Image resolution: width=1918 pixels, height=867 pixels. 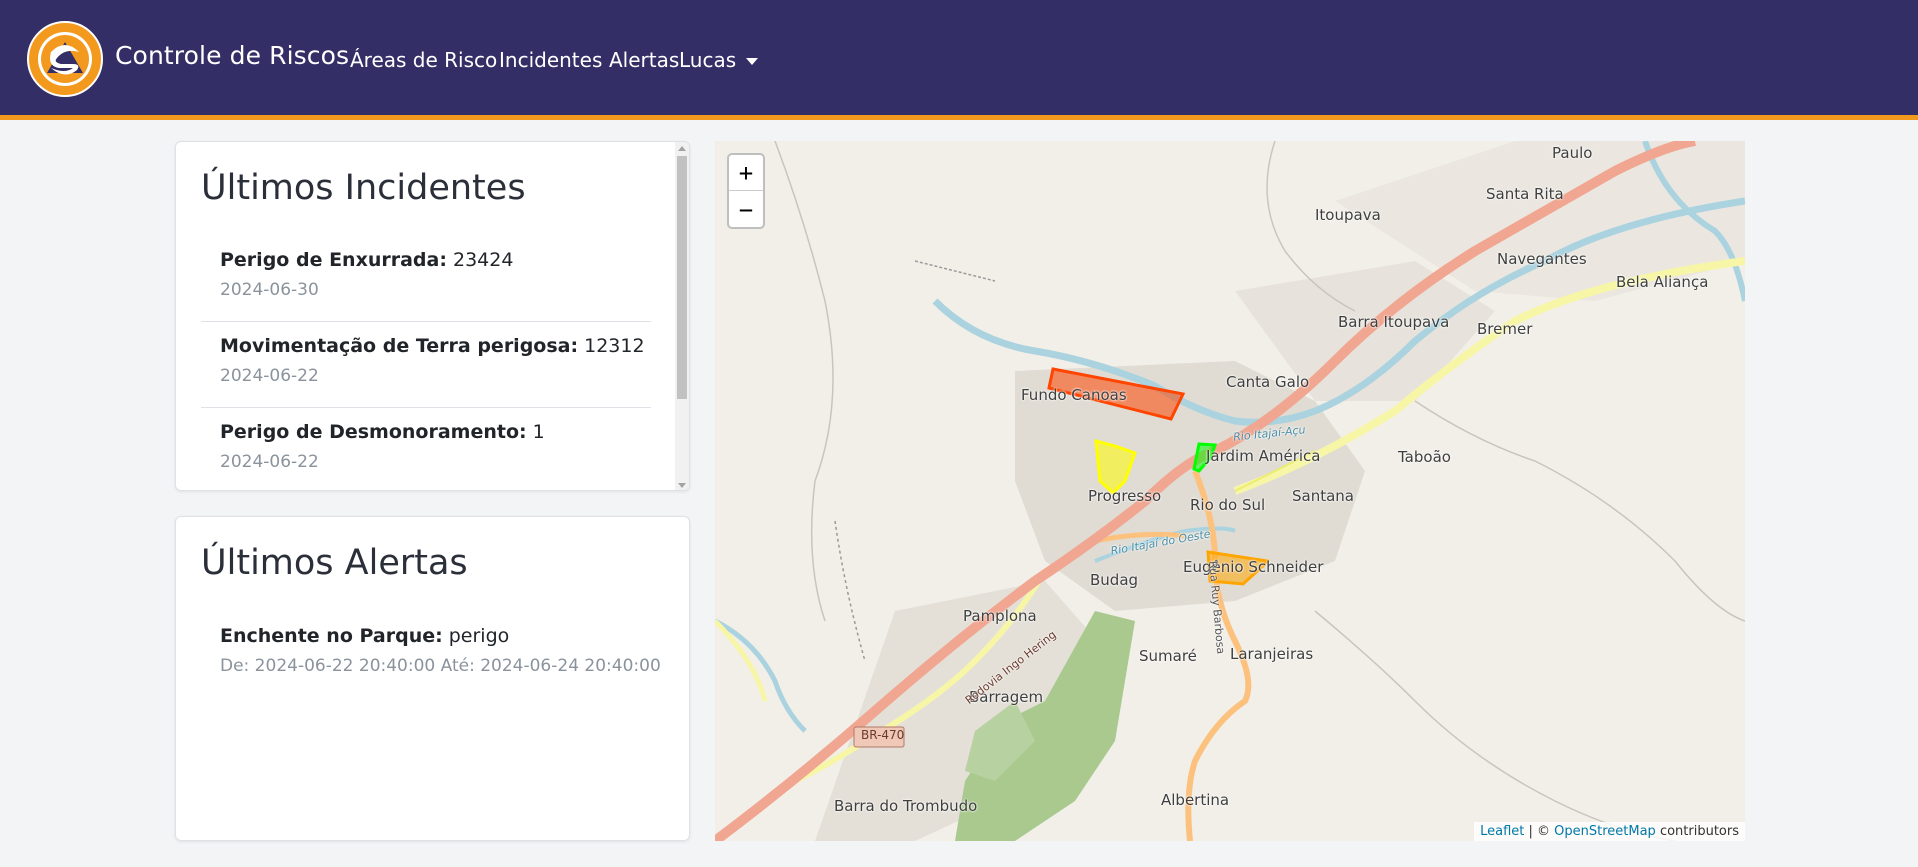 I want to click on scrollbar-thumb, so click(x=682, y=277).